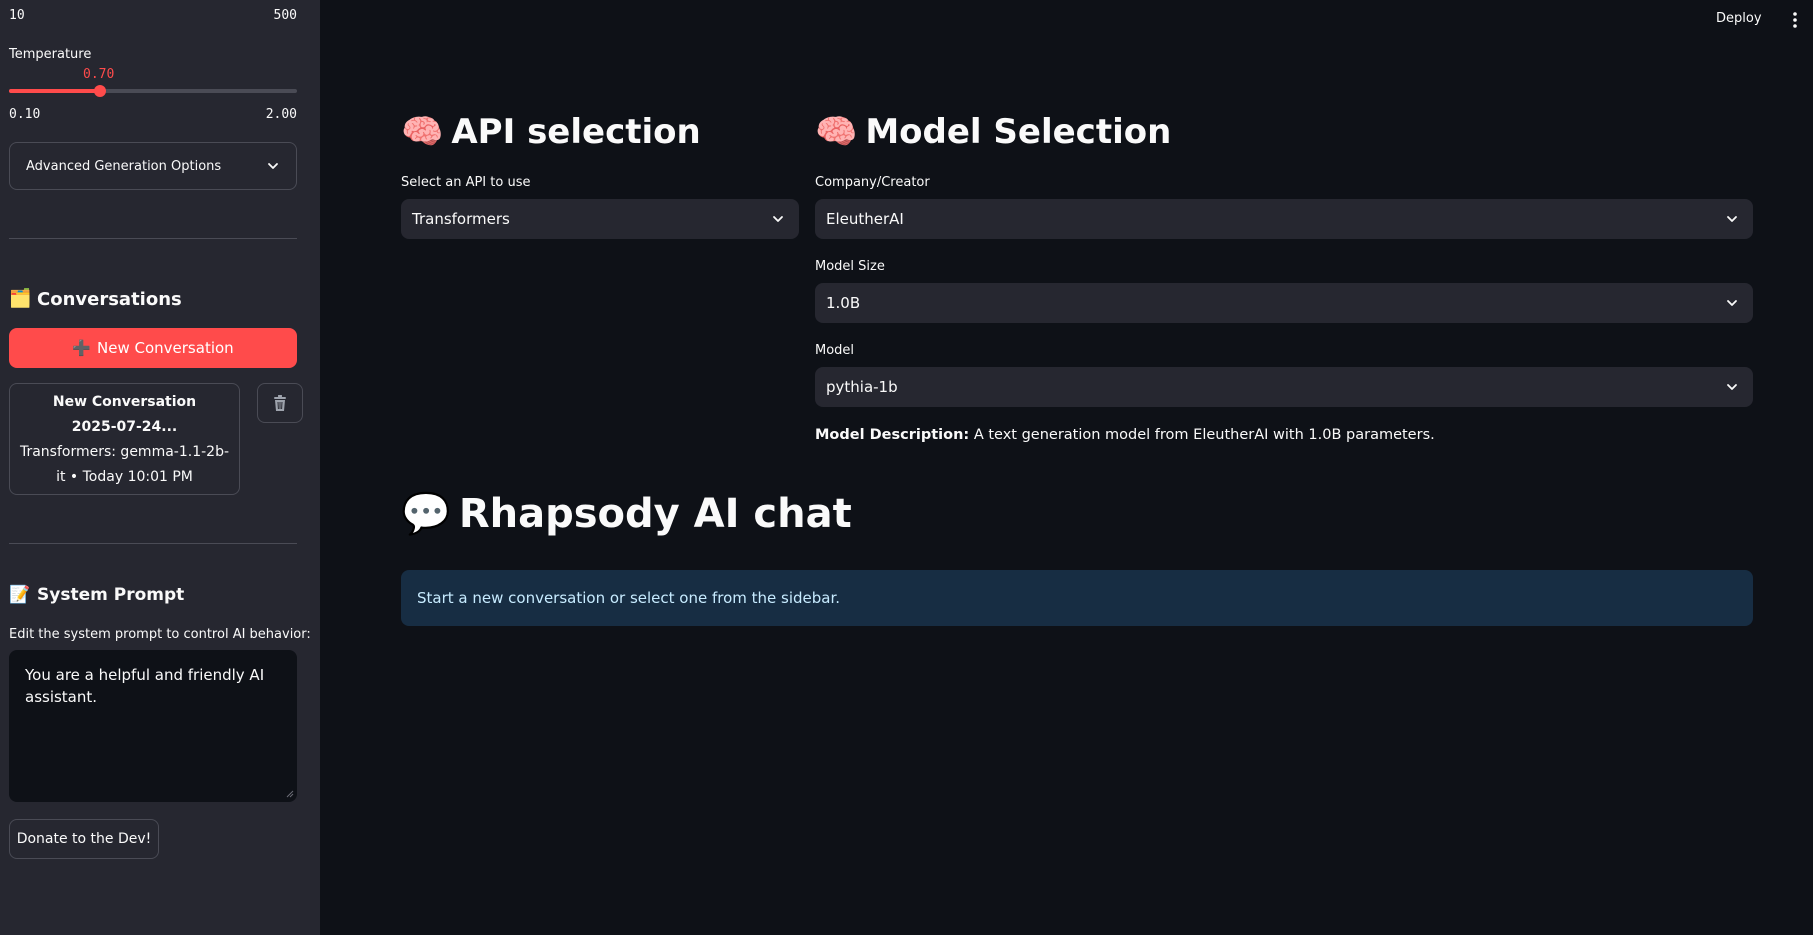 Image resolution: width=1813 pixels, height=935 pixels. I want to click on api-select-value: Transformers, so click(461, 219).